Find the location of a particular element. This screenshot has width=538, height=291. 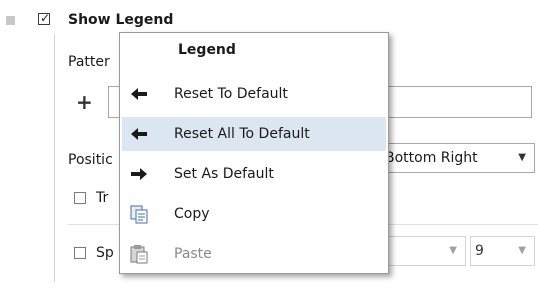

menu-header: Legend is located at coordinates (207, 50).